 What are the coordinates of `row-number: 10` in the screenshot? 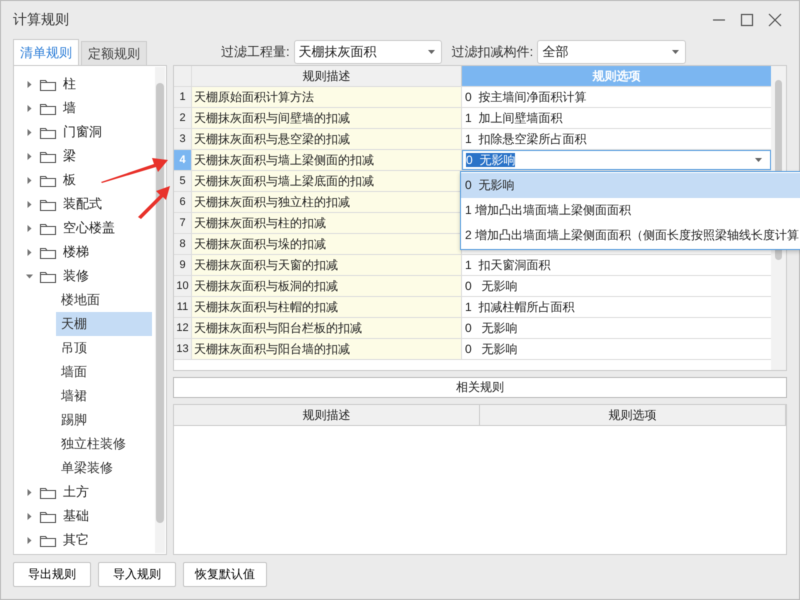 It's located at (183, 286).